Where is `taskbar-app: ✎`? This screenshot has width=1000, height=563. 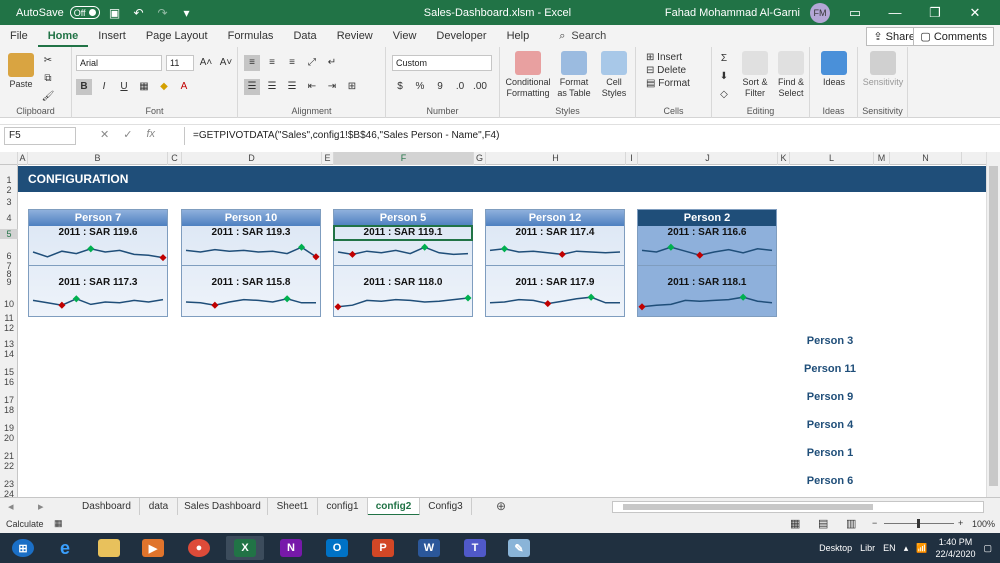 taskbar-app: ✎ is located at coordinates (519, 548).